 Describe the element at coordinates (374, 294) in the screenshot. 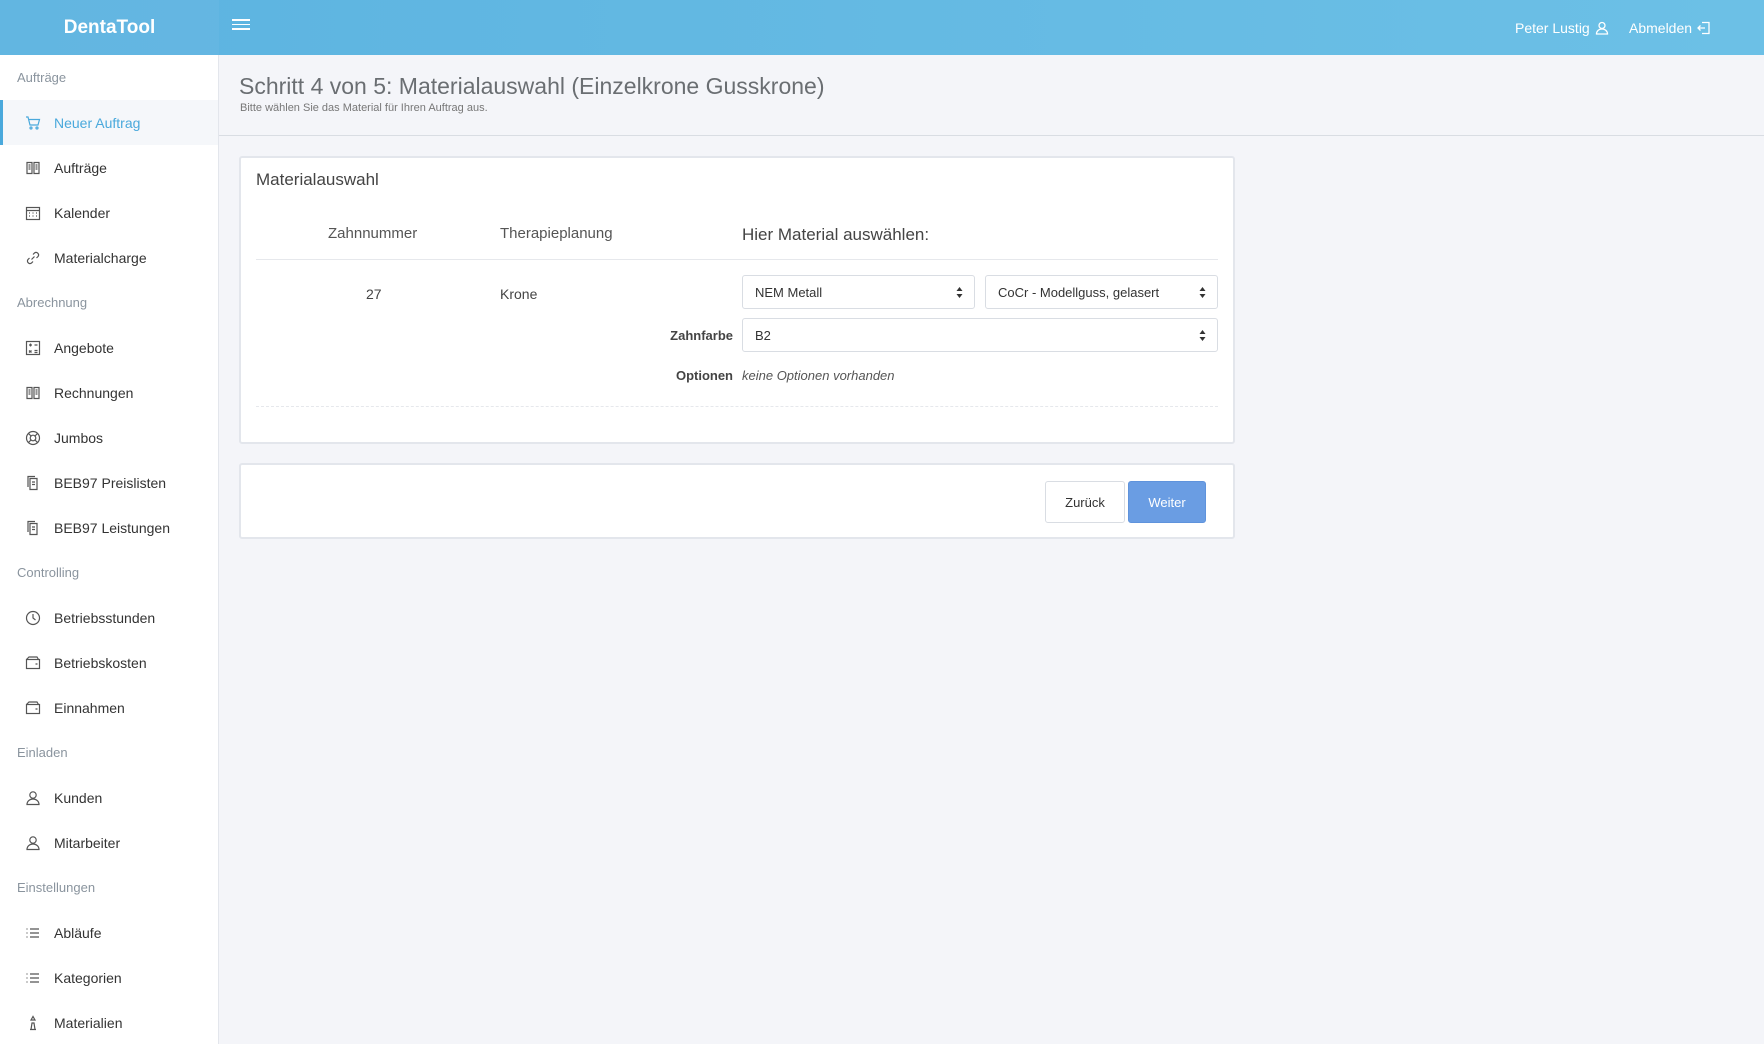

I see `tooth-number: 27` at that location.